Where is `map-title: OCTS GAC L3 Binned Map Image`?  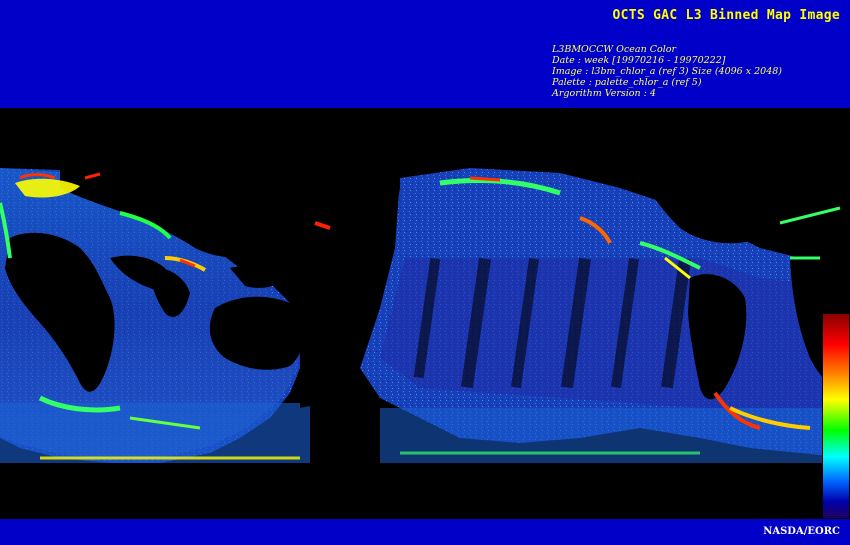
map-title: OCTS GAC L3 Binned Map Image is located at coordinates (726, 15).